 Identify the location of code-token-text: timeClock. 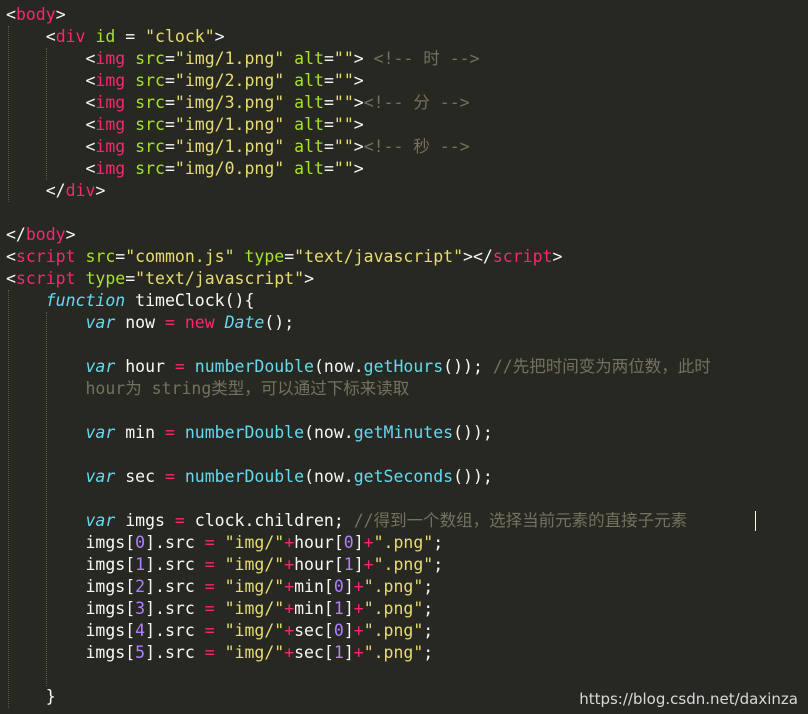
(180, 300).